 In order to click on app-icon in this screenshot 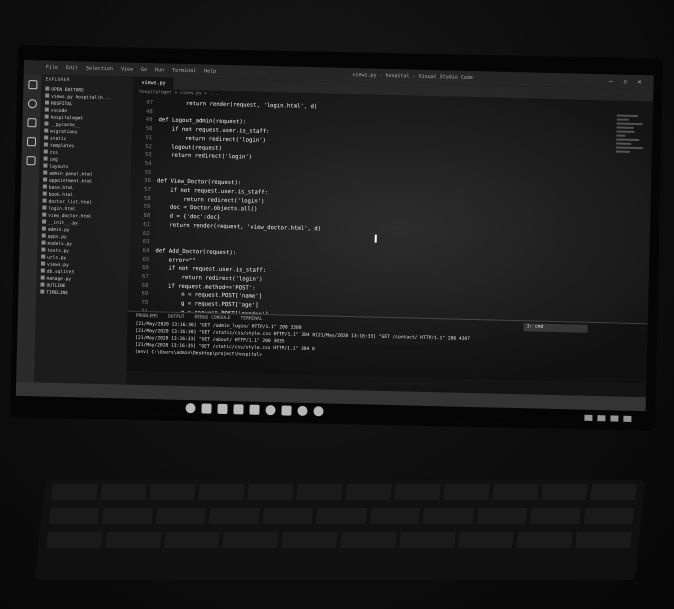, I will do `click(318, 411)`.